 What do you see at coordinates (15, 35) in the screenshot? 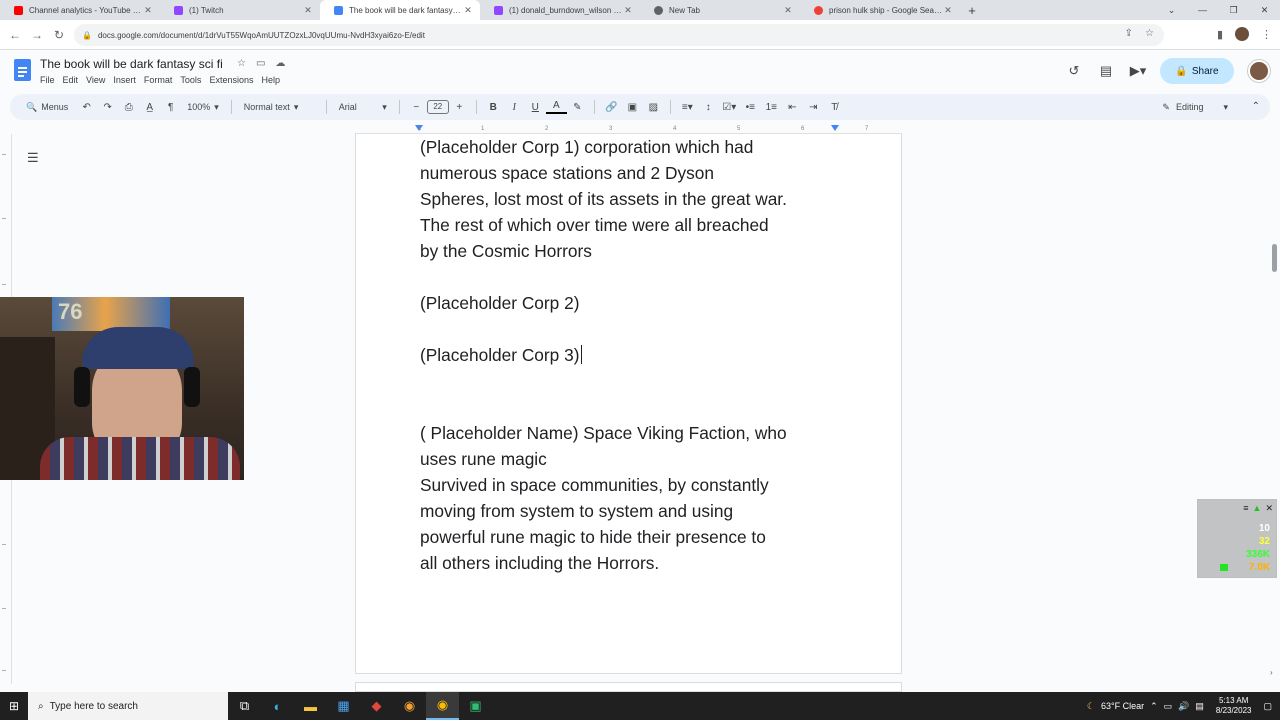
I see `back-icon: ←` at bounding box center [15, 35].